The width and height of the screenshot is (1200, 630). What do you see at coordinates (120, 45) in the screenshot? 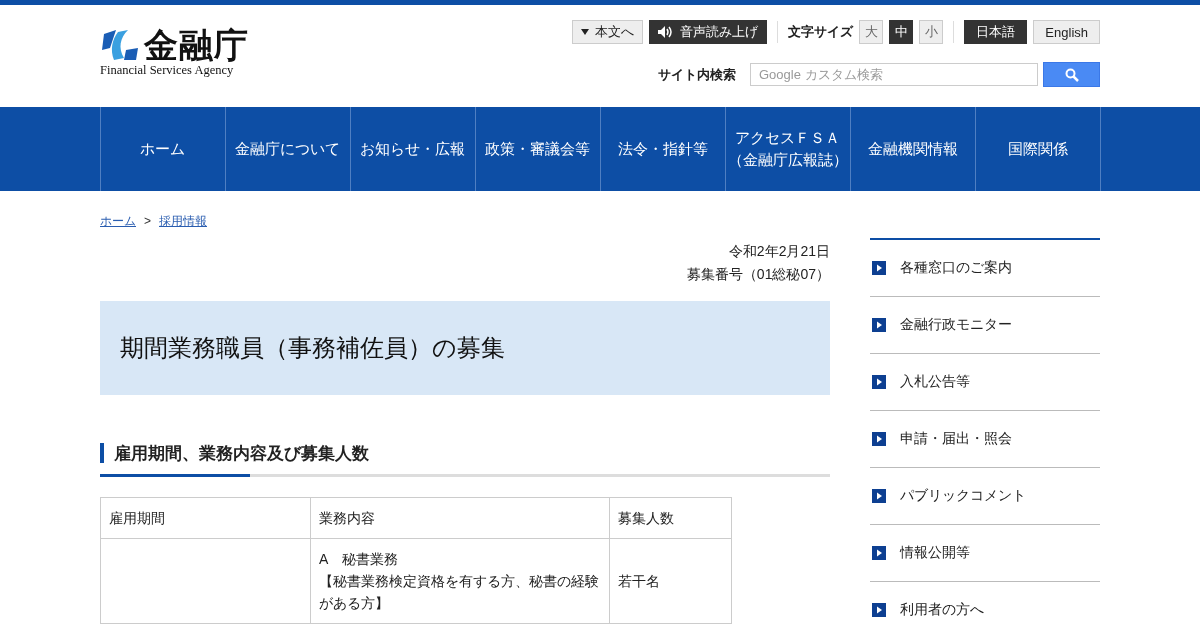
I see `agency-logo-icon` at bounding box center [120, 45].